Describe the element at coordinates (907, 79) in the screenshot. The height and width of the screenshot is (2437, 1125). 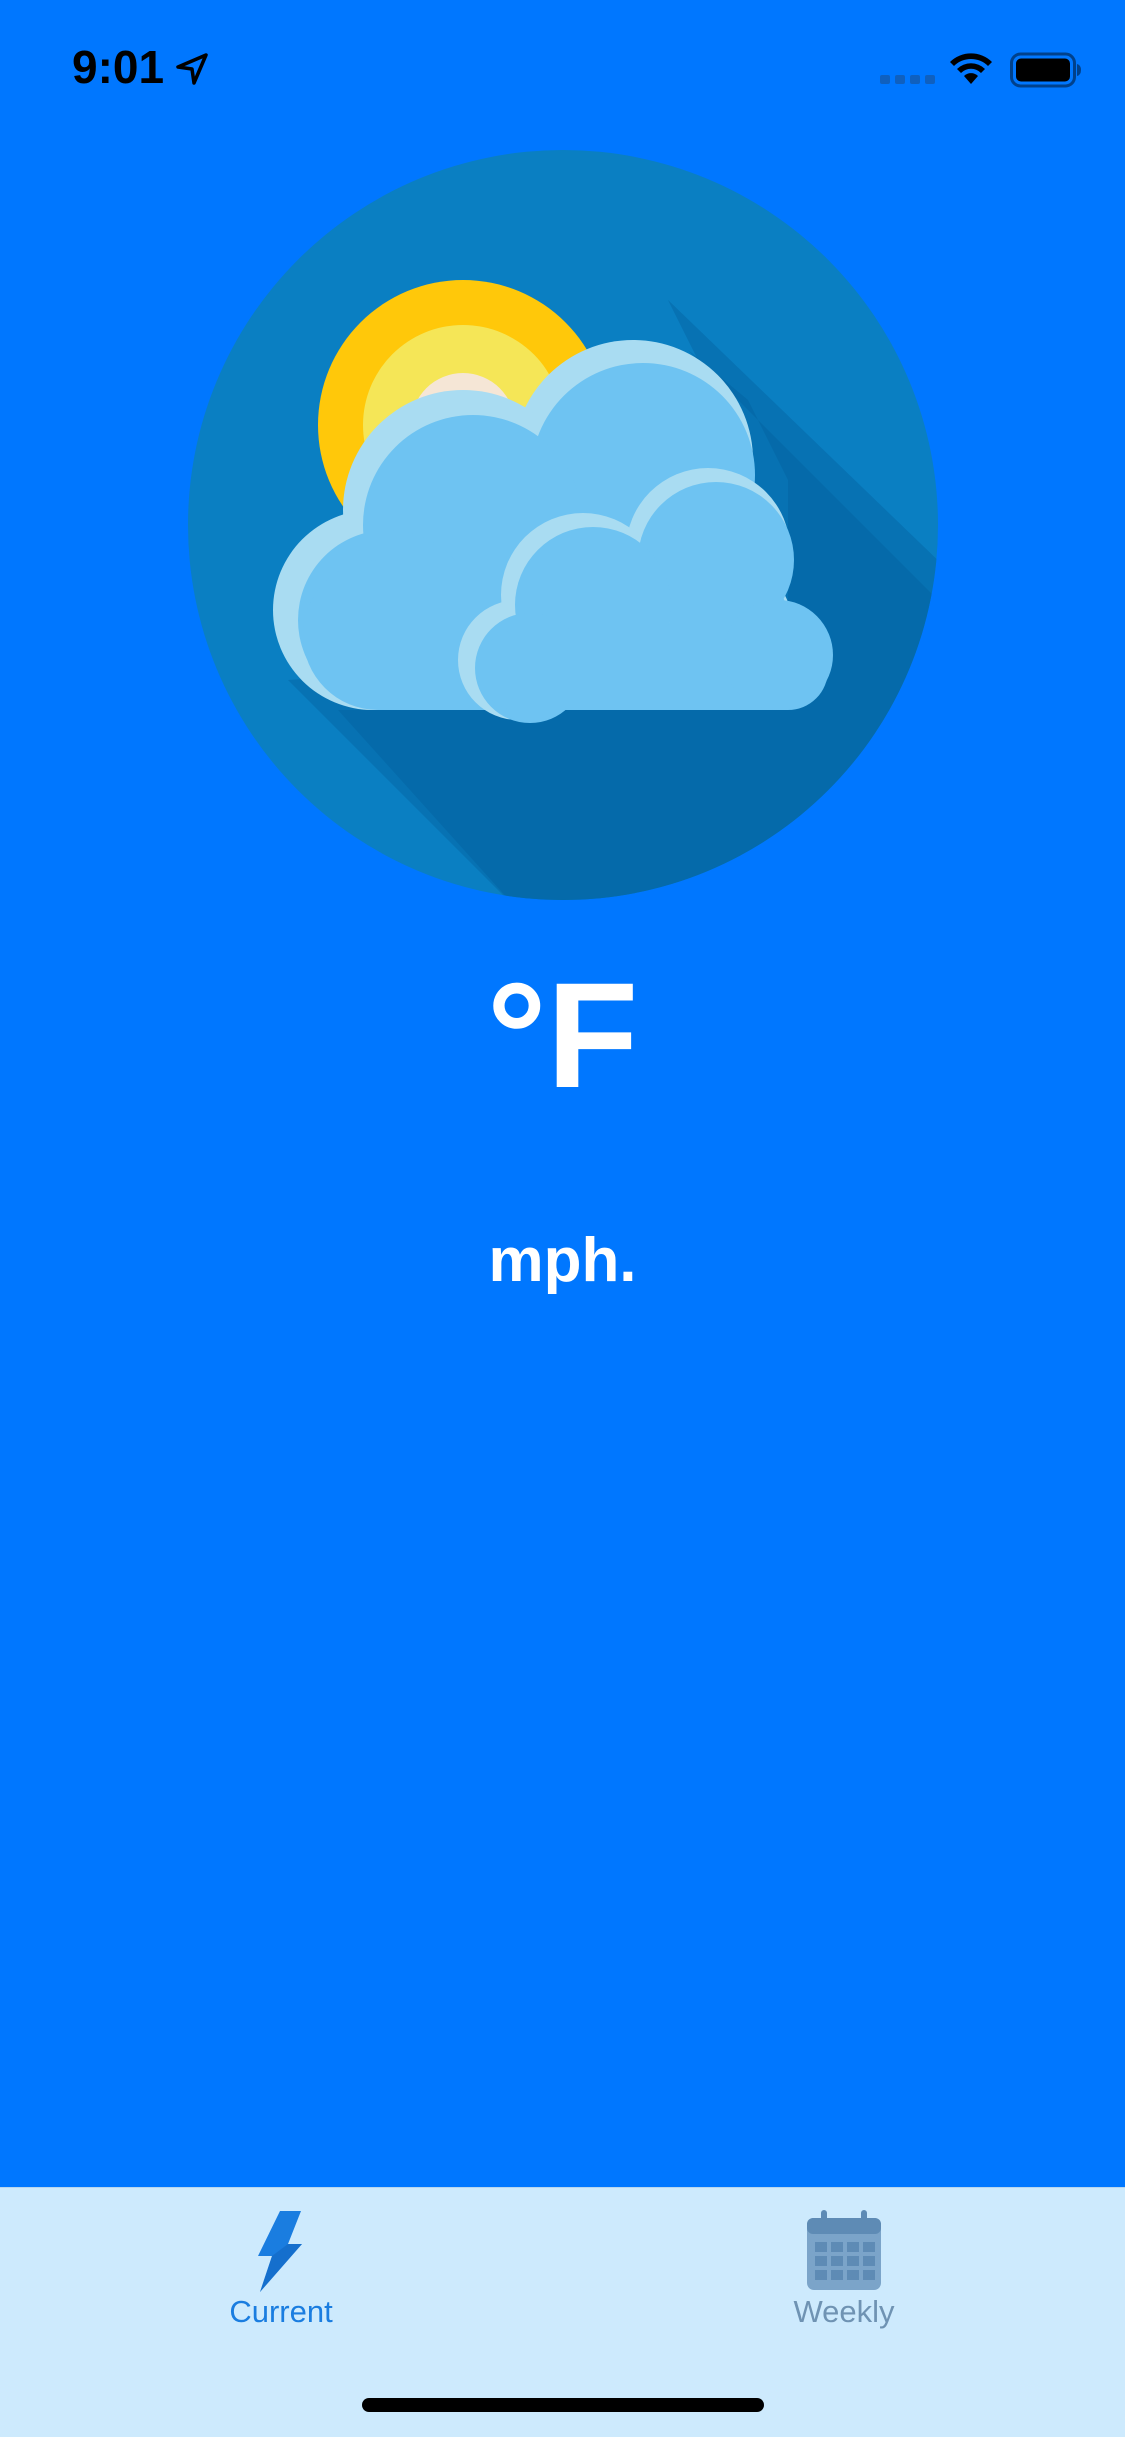
I see `cellular-signal-icon` at that location.